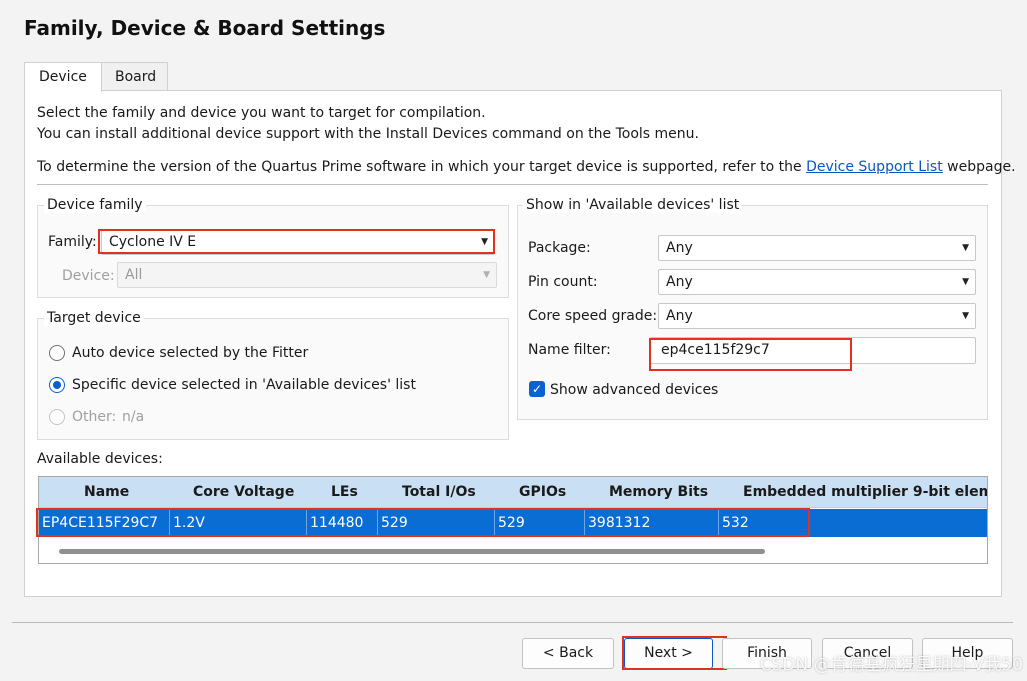 The height and width of the screenshot is (681, 1027). What do you see at coordinates (679, 282) in the screenshot?
I see `pin-count-select-value: Any` at bounding box center [679, 282].